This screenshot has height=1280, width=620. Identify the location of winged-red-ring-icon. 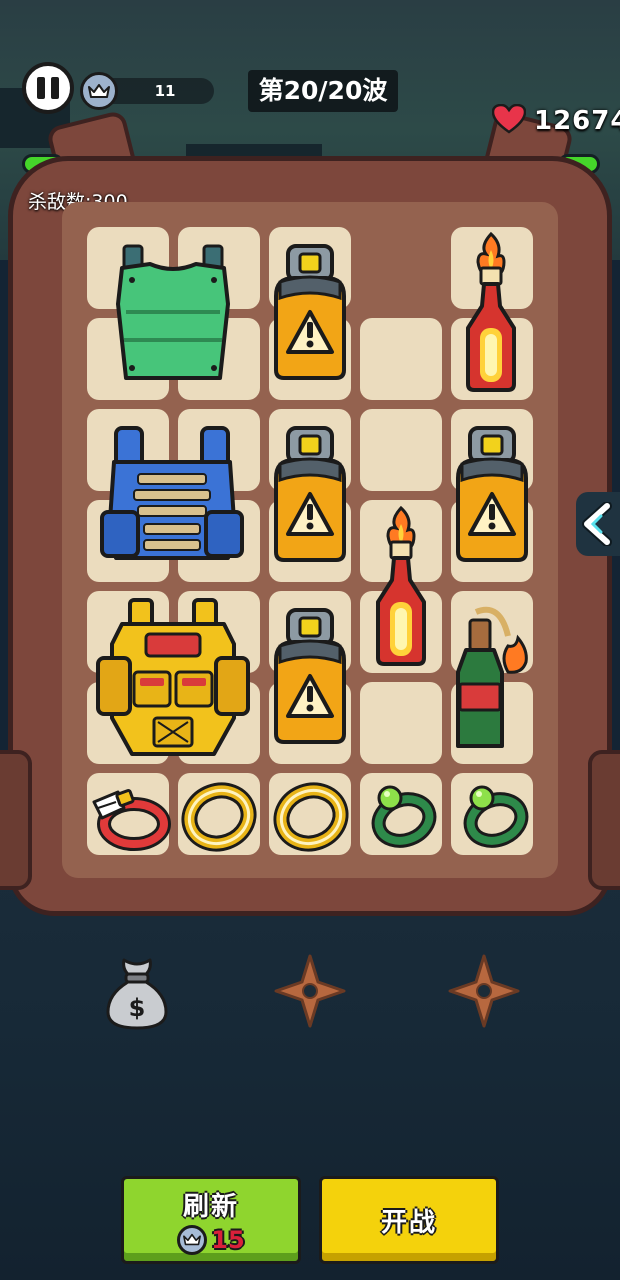
(129, 814).